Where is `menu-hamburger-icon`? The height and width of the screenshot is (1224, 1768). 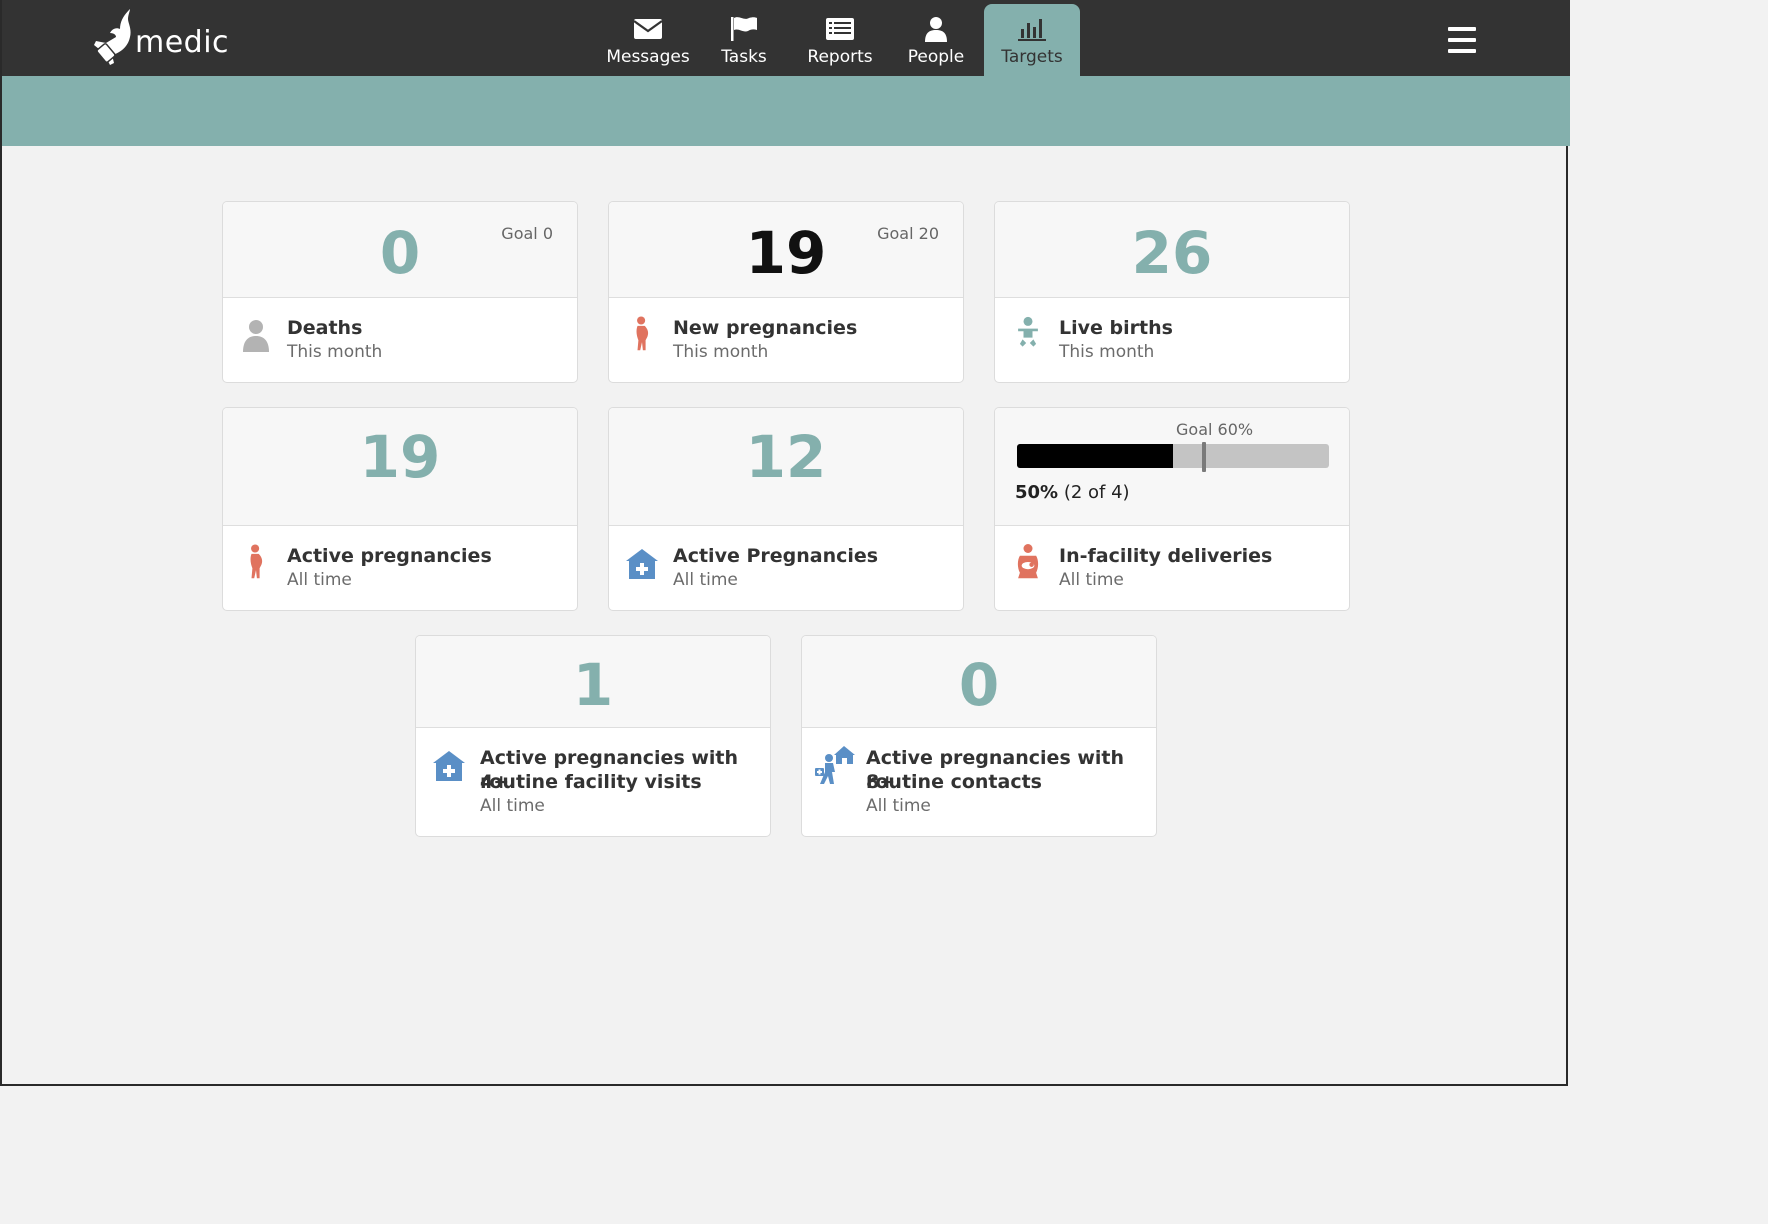 menu-hamburger-icon is located at coordinates (1462, 40).